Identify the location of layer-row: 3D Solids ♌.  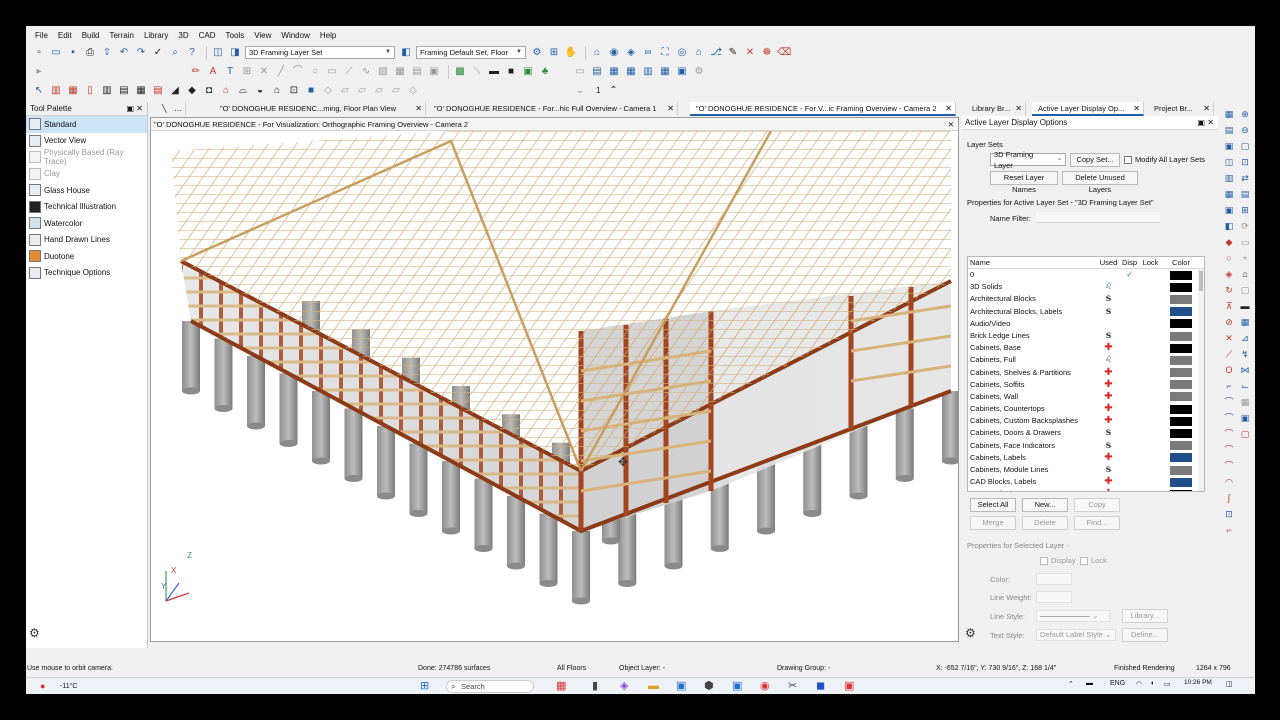
(1086, 287).